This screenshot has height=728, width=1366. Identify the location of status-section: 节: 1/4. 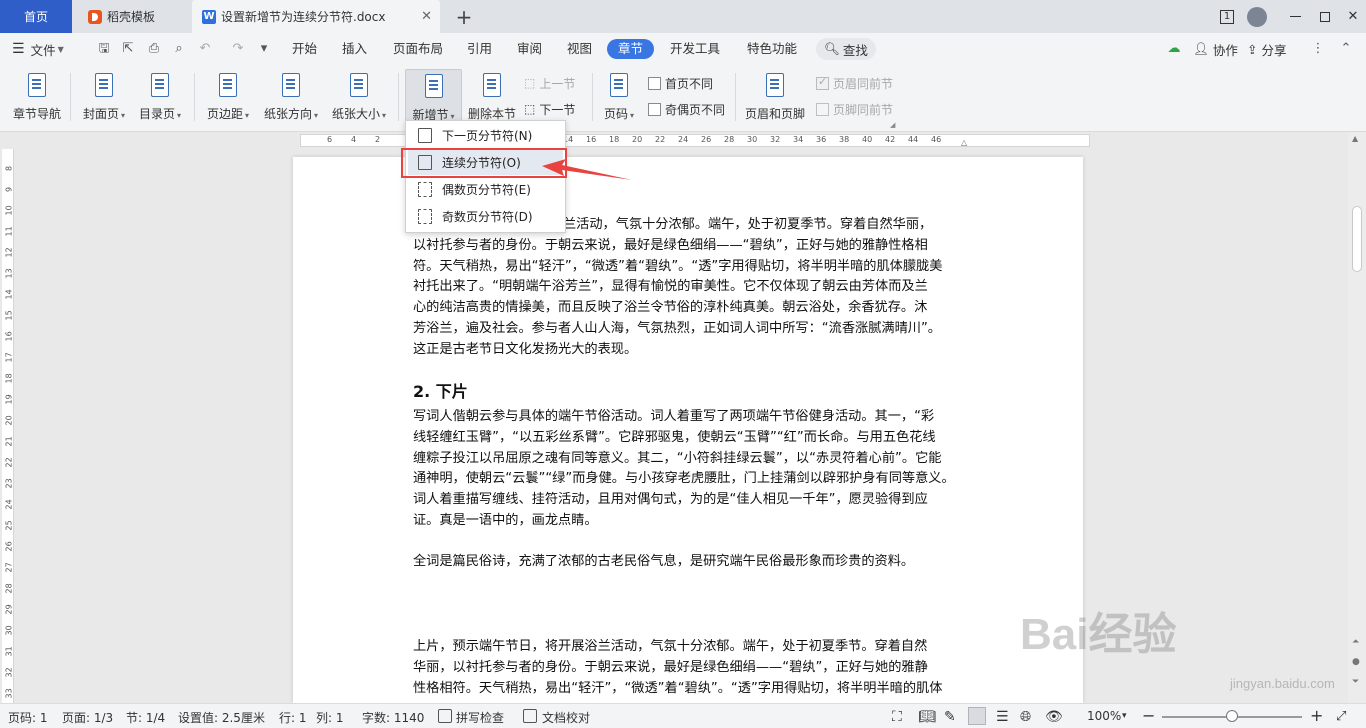
(145, 717).